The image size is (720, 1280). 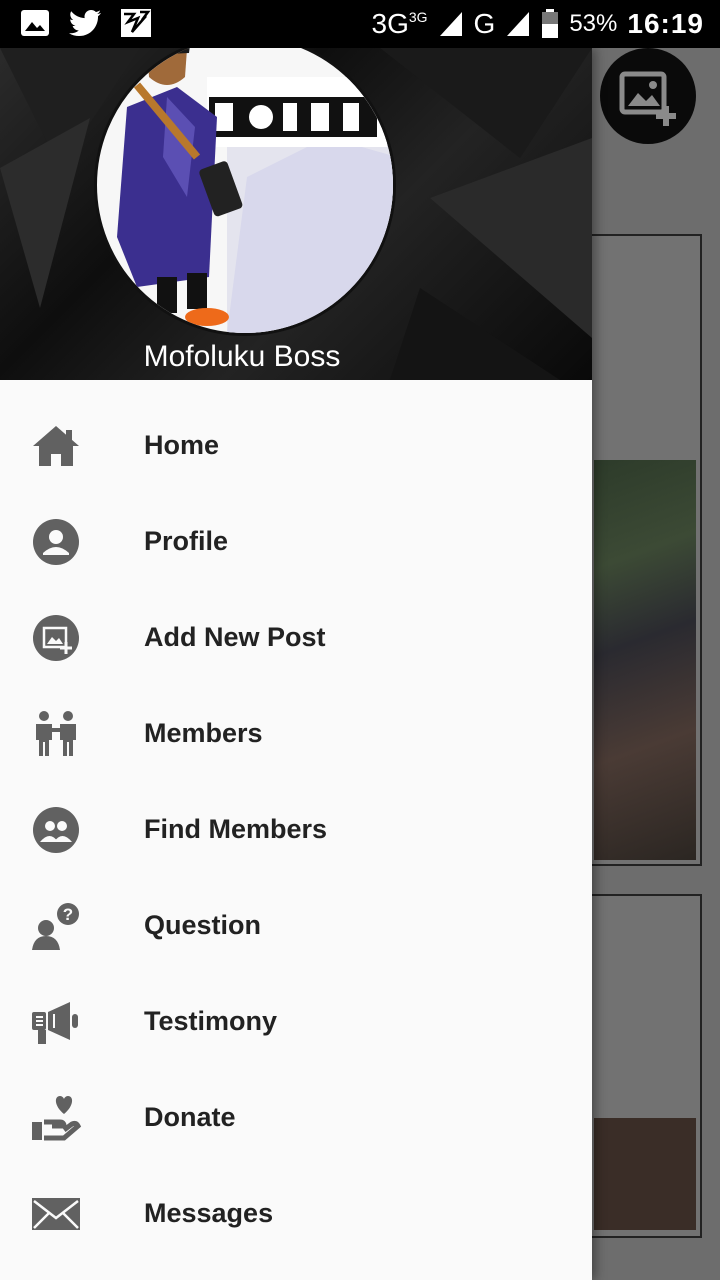 What do you see at coordinates (242, 356) in the screenshot?
I see `user-name: Mofoluku Boss` at bounding box center [242, 356].